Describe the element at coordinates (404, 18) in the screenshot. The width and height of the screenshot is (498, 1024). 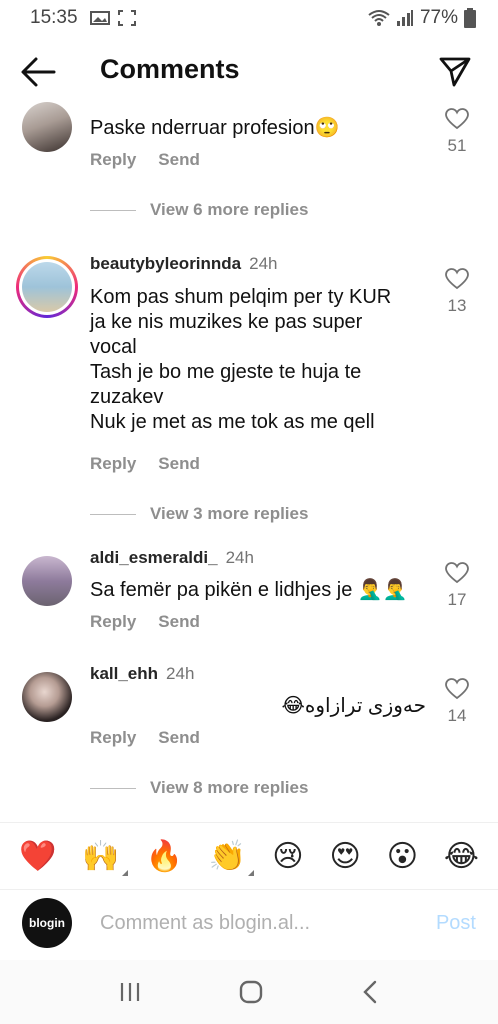
I see `signal-icon` at that location.